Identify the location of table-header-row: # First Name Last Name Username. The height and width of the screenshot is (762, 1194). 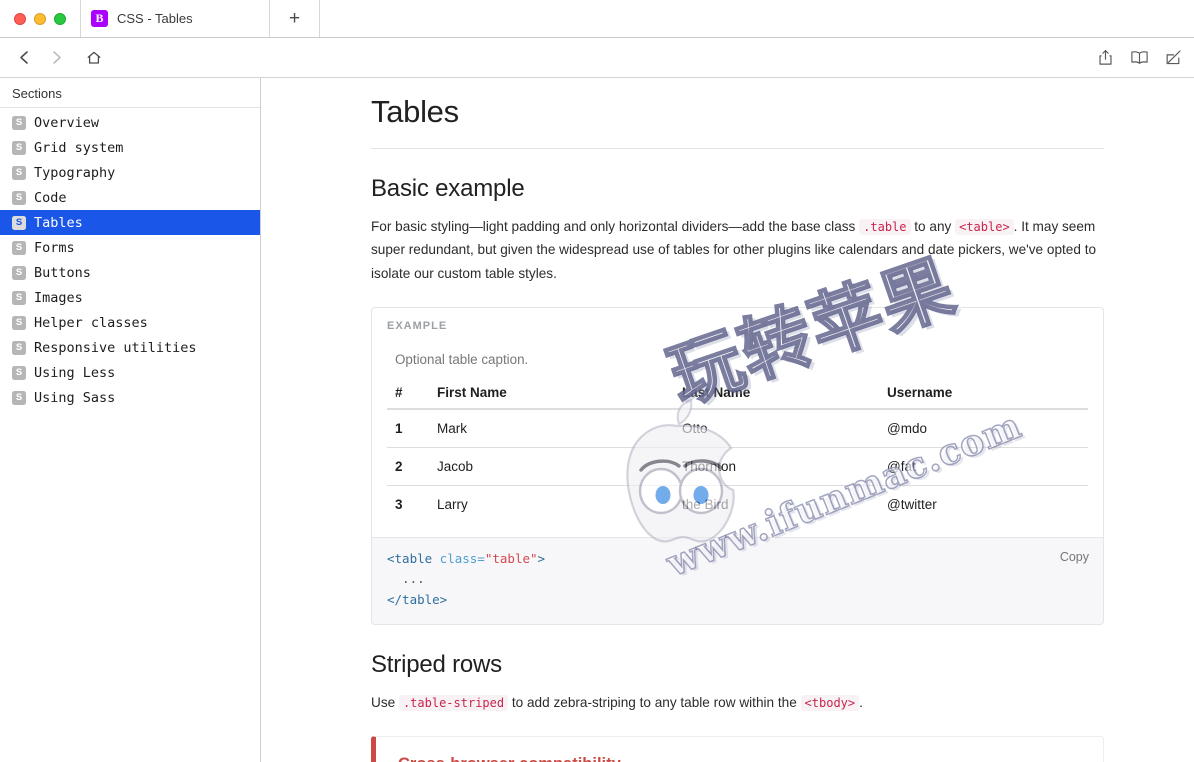
(737, 394).